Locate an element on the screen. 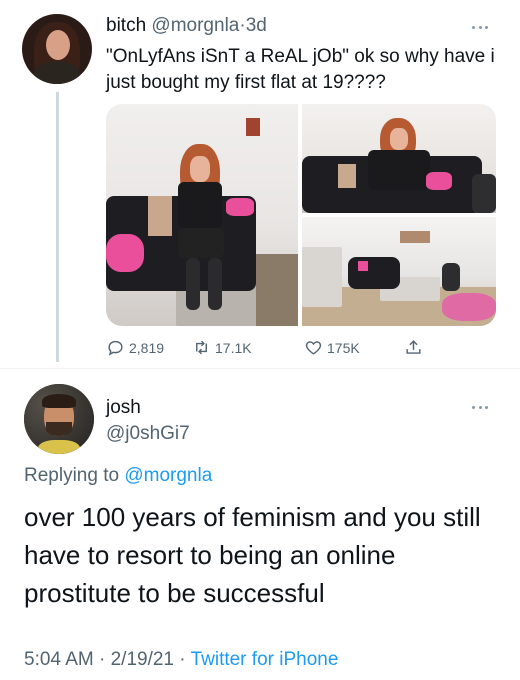  share-button is located at coordinates (415, 347).